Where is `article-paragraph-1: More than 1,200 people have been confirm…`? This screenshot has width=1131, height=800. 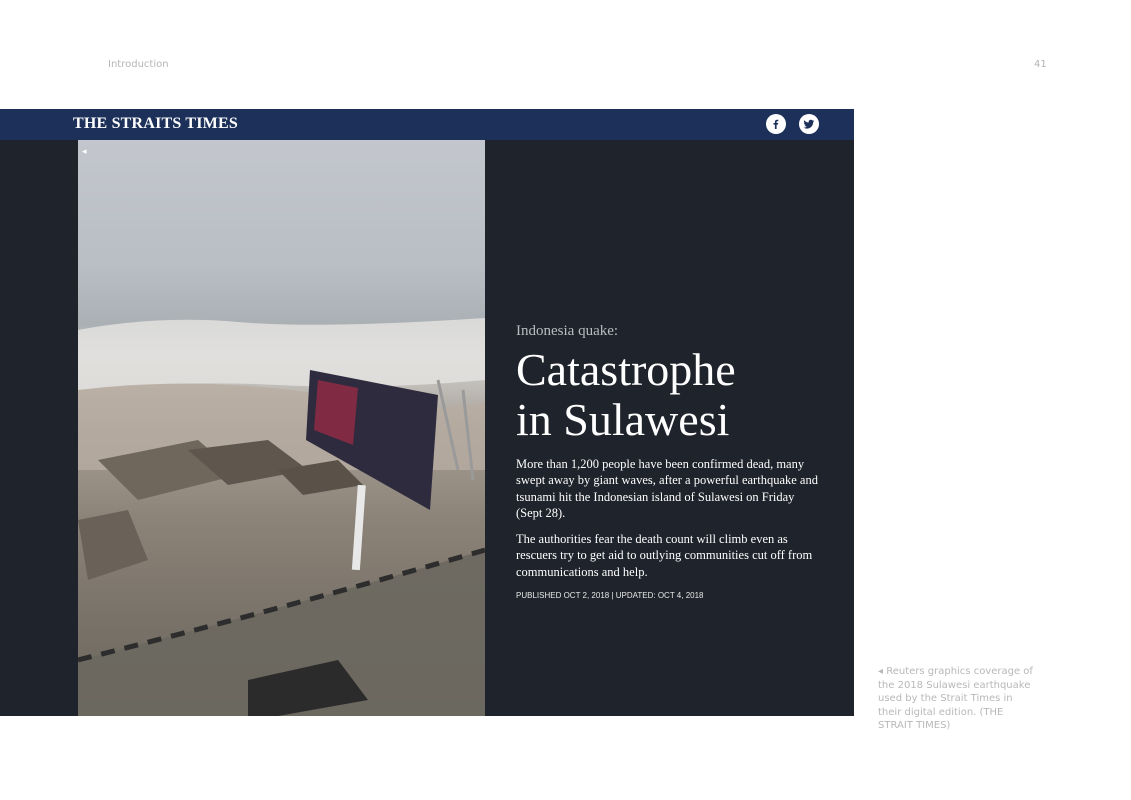
article-paragraph-1: More than 1,200 people have been confirm… is located at coordinates (667, 489).